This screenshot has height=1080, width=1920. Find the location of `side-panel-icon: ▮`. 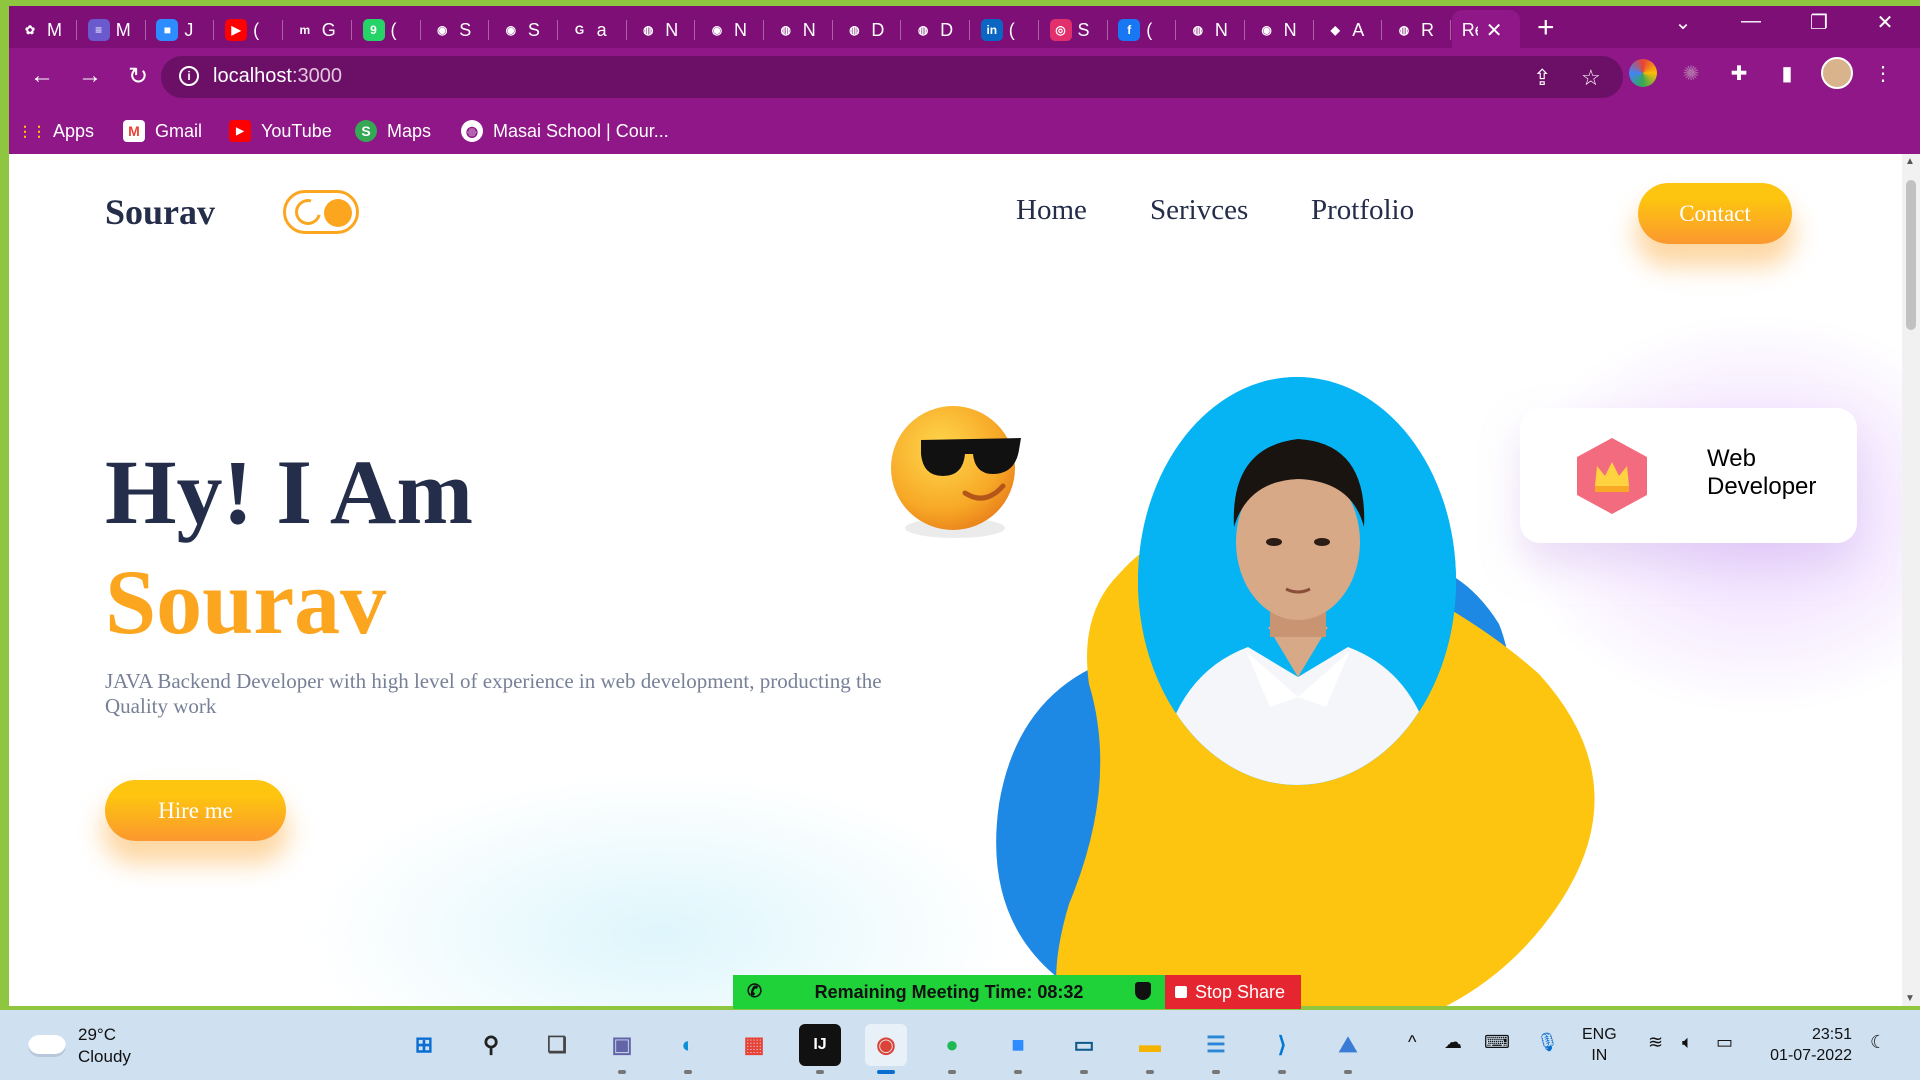

side-panel-icon: ▮ is located at coordinates (1787, 73).